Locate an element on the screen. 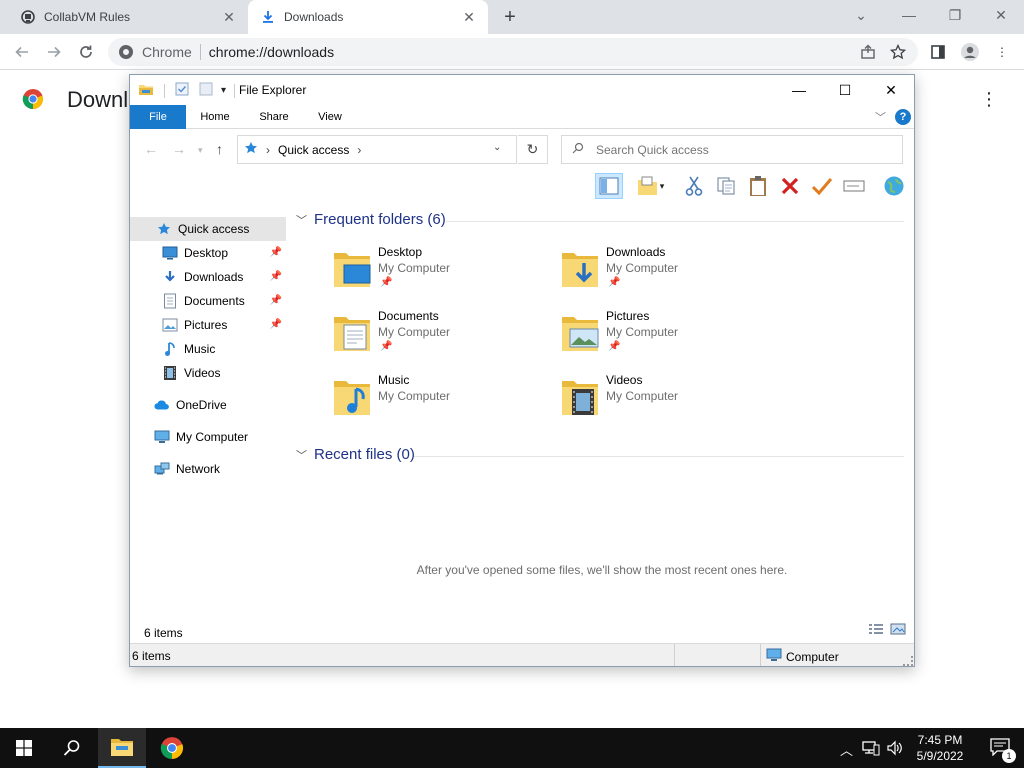  search-input is located at coordinates (736, 149).